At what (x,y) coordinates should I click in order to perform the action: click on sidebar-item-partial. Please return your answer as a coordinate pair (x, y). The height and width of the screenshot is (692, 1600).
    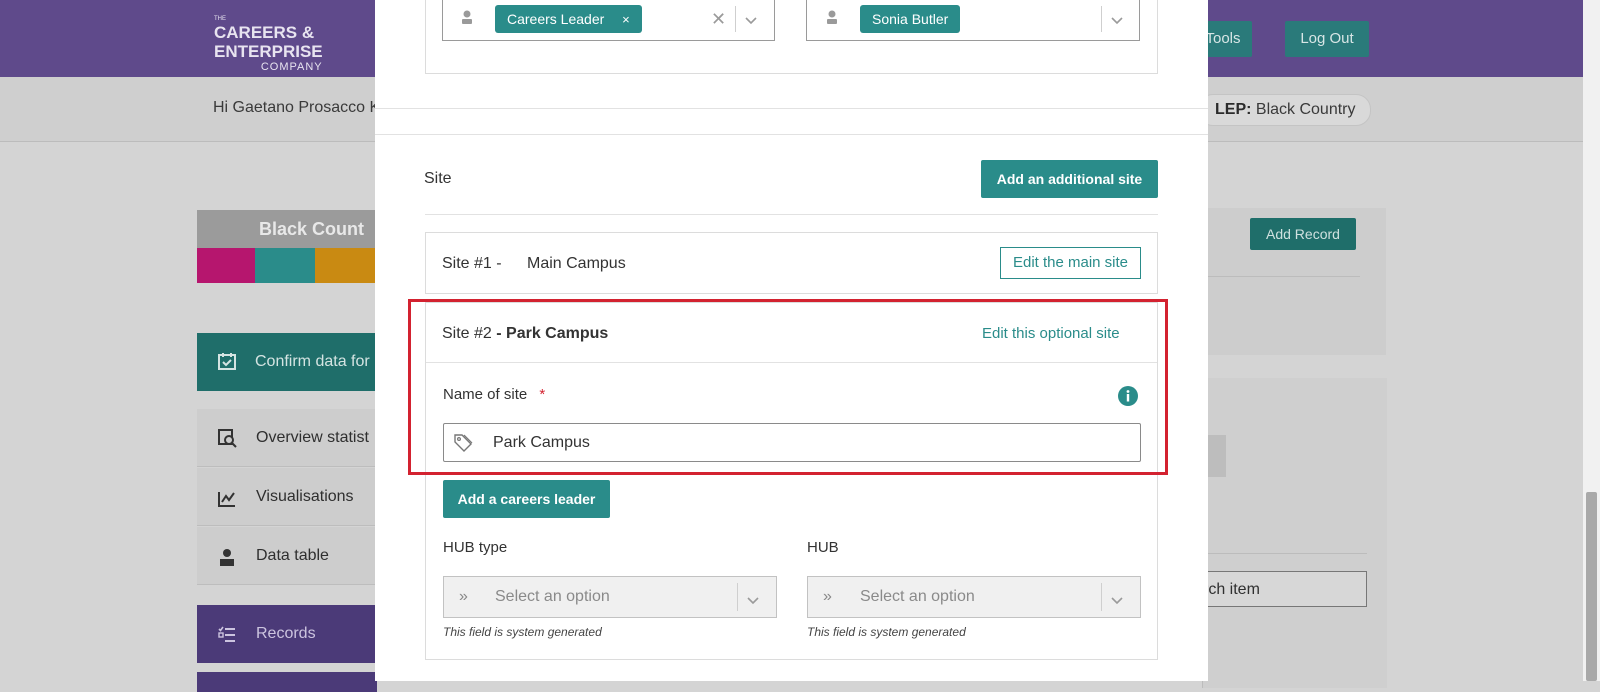
    Looking at the image, I should click on (287, 682).